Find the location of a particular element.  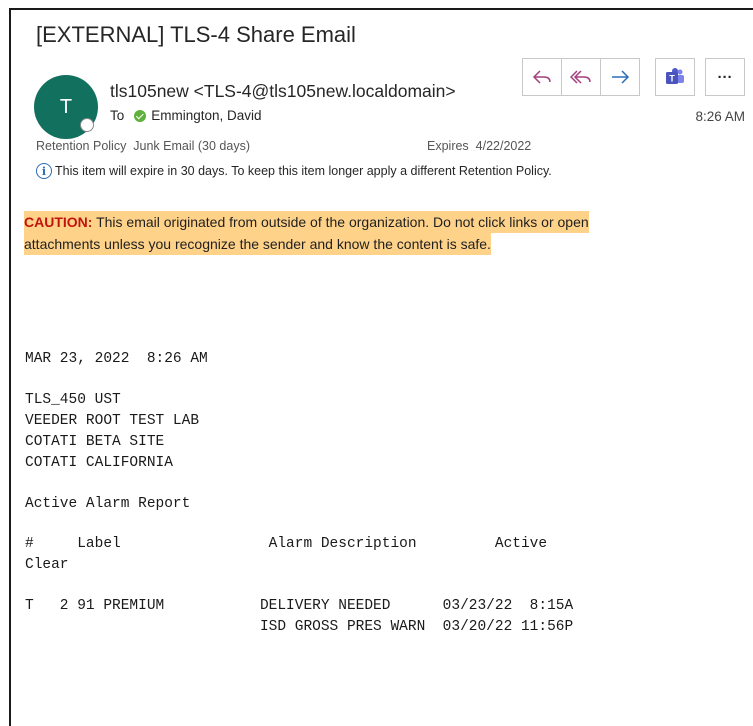

presence-status-icon is located at coordinates (87, 125).